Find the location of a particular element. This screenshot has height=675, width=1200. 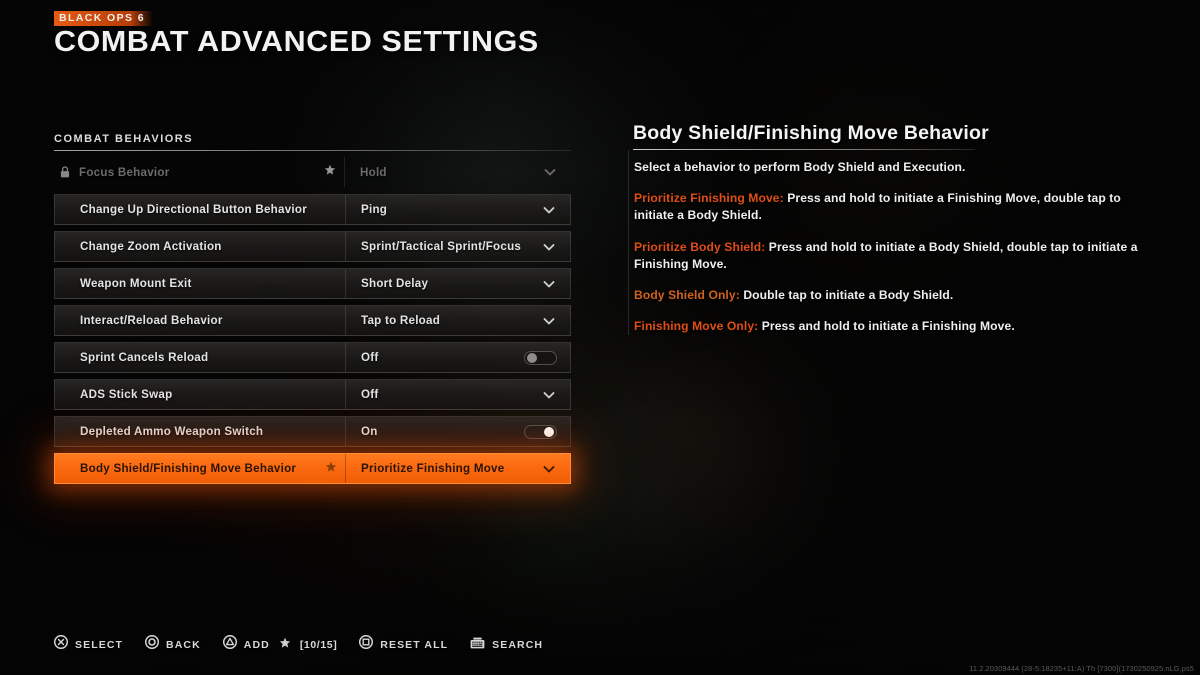

setting-row: ADS Stick Swap Off is located at coordinates (312, 394).